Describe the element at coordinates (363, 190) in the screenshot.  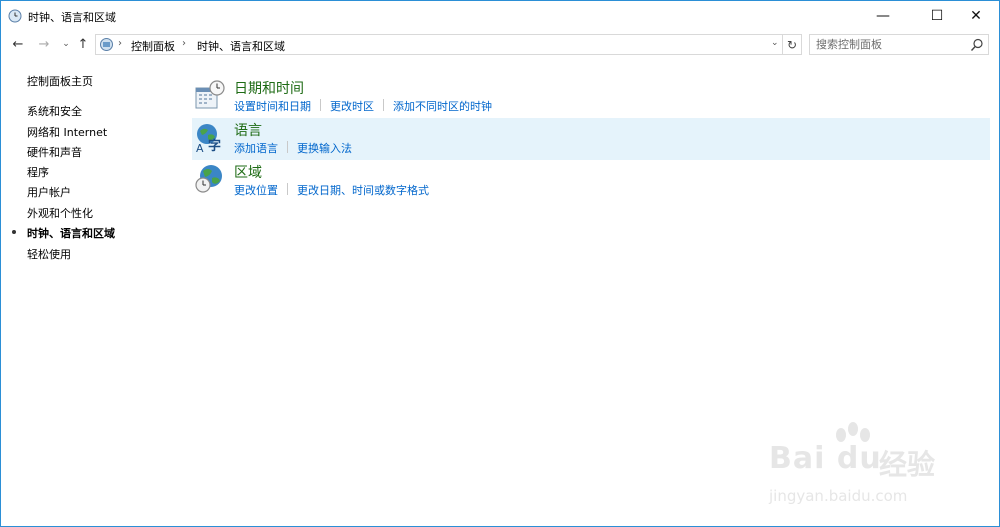
I see `link-change-formats: 更改日期、时间或数字格式` at that location.